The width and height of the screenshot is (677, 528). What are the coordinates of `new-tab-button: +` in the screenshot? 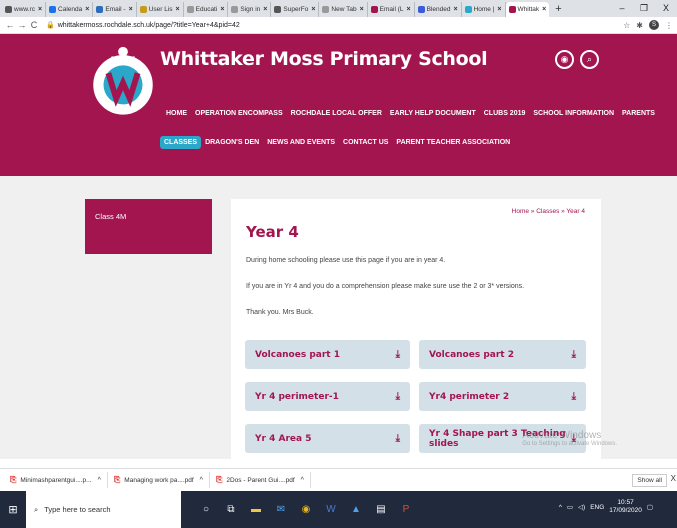 It's located at (558, 9).